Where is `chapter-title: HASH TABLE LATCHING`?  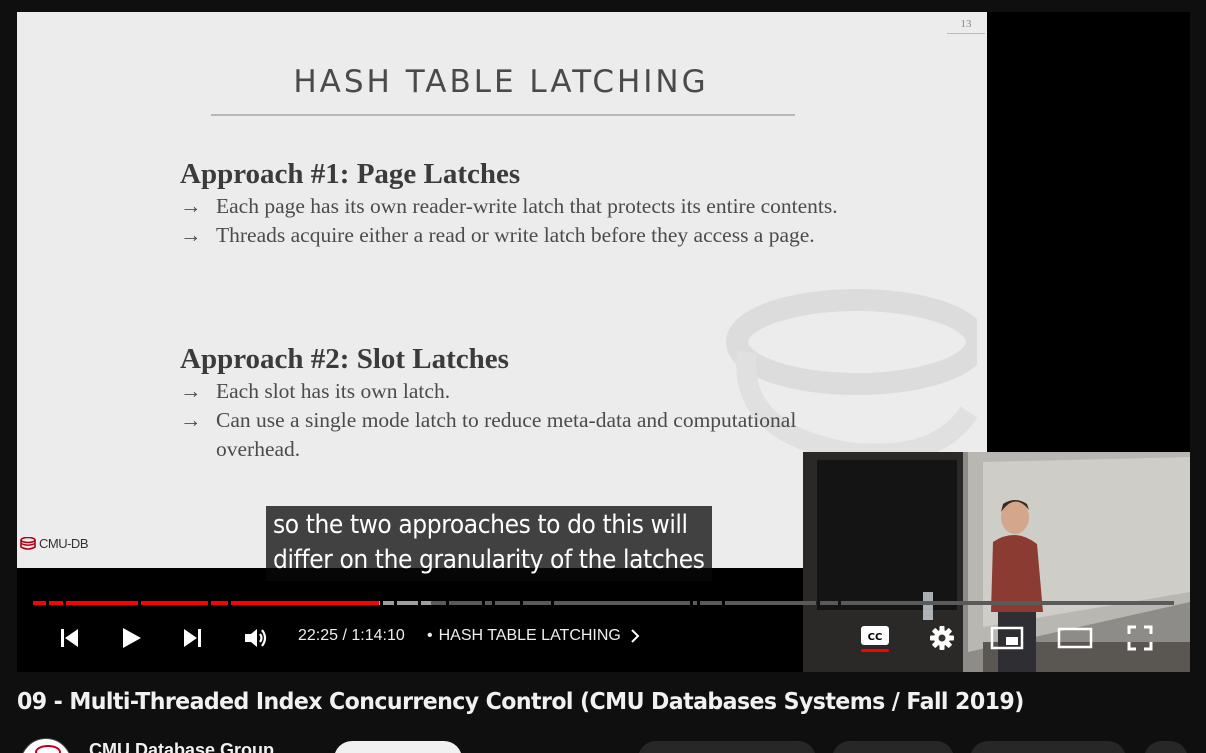 chapter-title: HASH TABLE LATCHING is located at coordinates (529, 635).